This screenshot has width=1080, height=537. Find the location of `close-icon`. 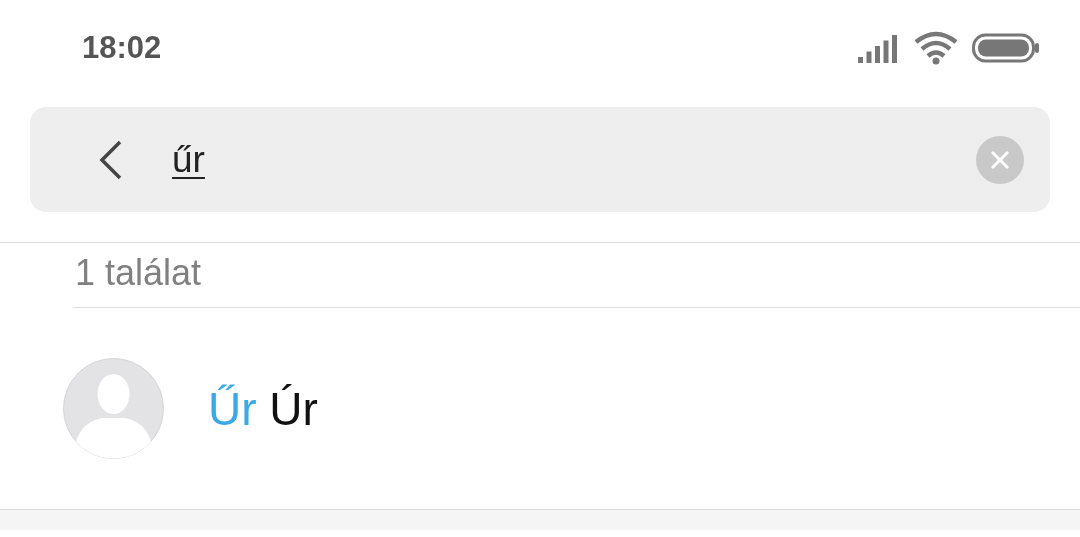

close-icon is located at coordinates (1000, 159).